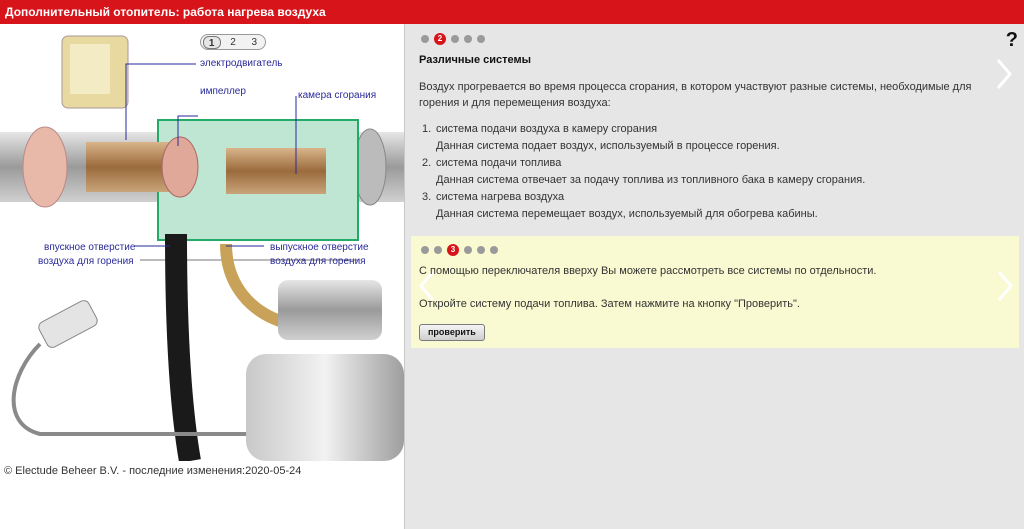  I want to click on label-inlet-line-2: воздуха для горения, so click(86, 261).